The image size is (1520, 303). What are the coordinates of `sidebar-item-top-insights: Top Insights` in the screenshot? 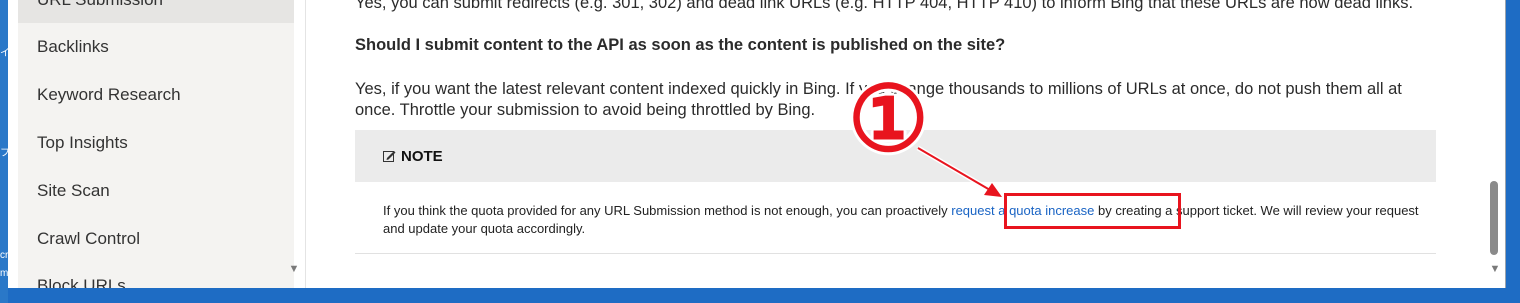 It's located at (156, 143).